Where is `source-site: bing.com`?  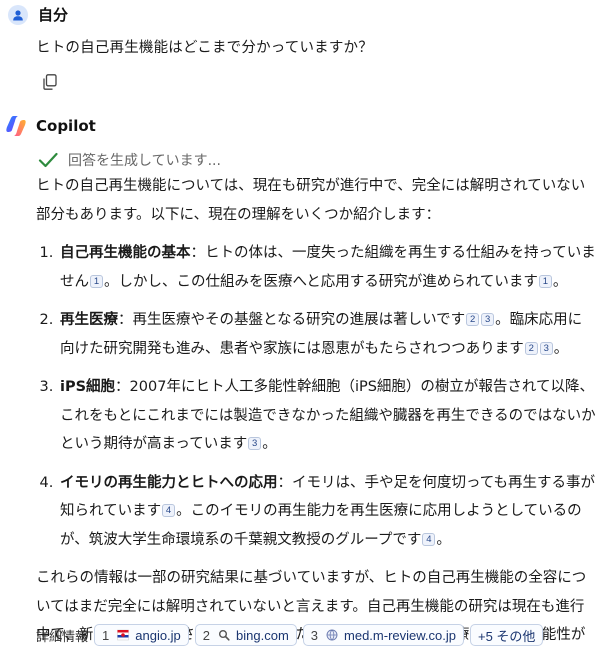 source-site: bing.com is located at coordinates (262, 635).